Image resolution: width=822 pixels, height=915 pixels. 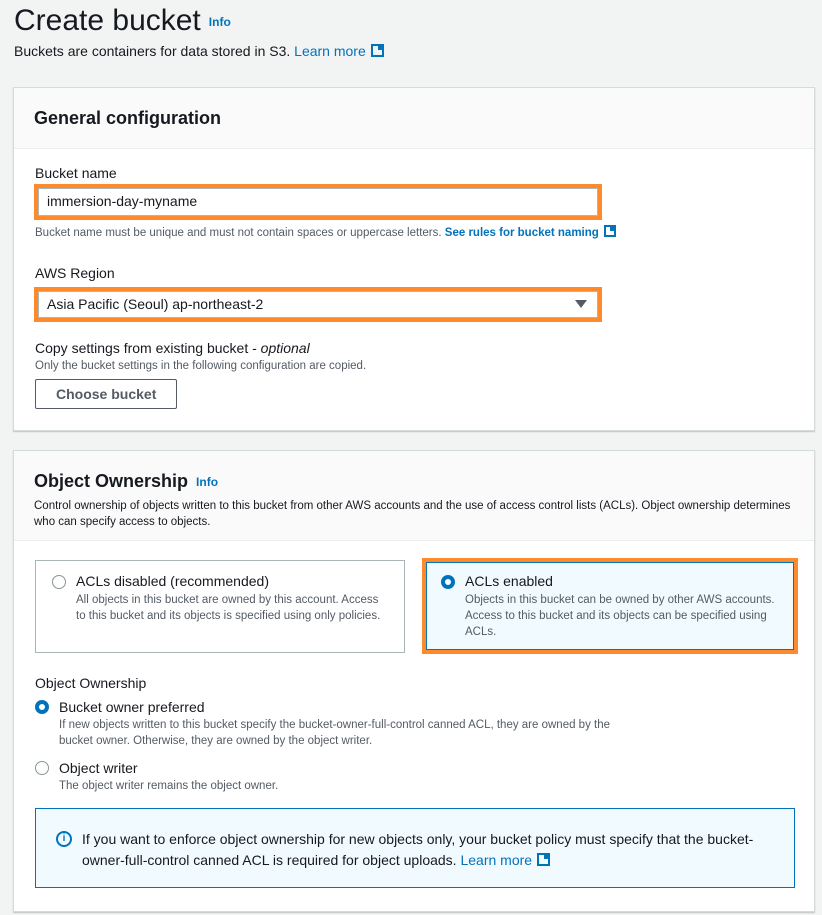 I want to click on bucket-name-highlight: immersion-day-myname, so click(x=318, y=202).